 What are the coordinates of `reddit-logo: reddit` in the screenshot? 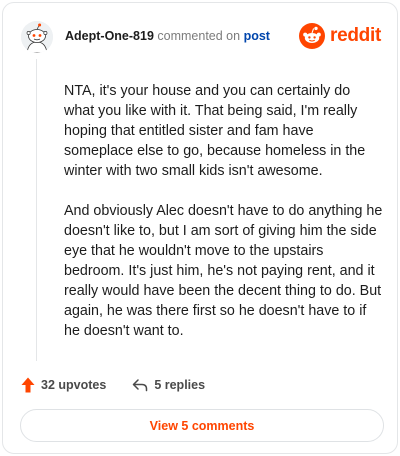 It's located at (340, 36).